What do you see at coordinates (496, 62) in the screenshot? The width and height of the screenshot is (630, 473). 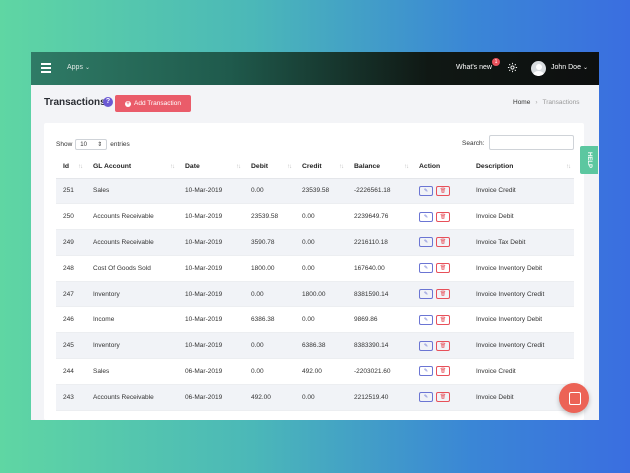 I see `notification-badge: 1` at bounding box center [496, 62].